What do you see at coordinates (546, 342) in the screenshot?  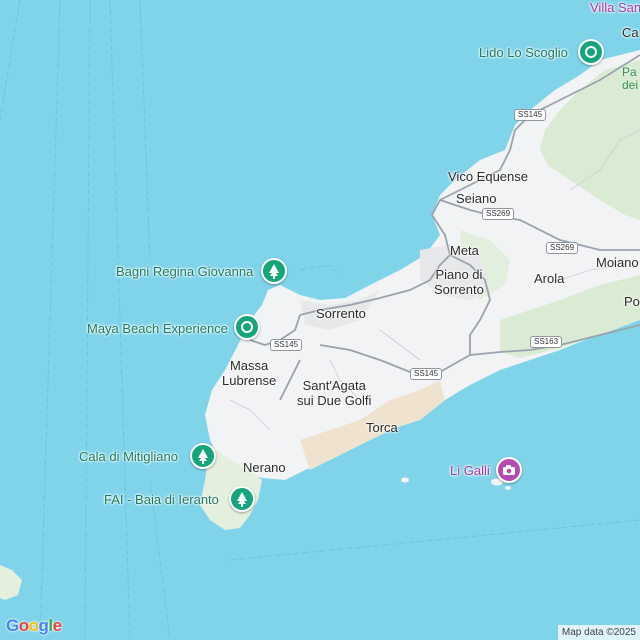 I see `road-shield-ss163: SS163` at bounding box center [546, 342].